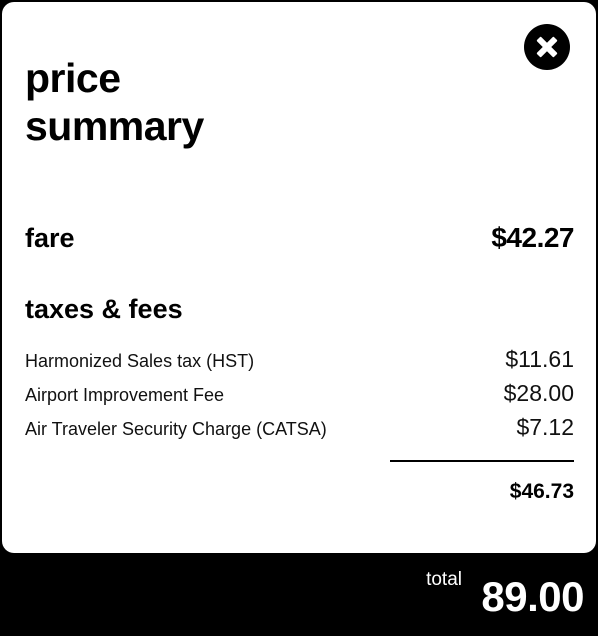 The width and height of the screenshot is (598, 636). Describe the element at coordinates (299, 238) in the screenshot. I see `fare-row: fare $42.27` at that location.